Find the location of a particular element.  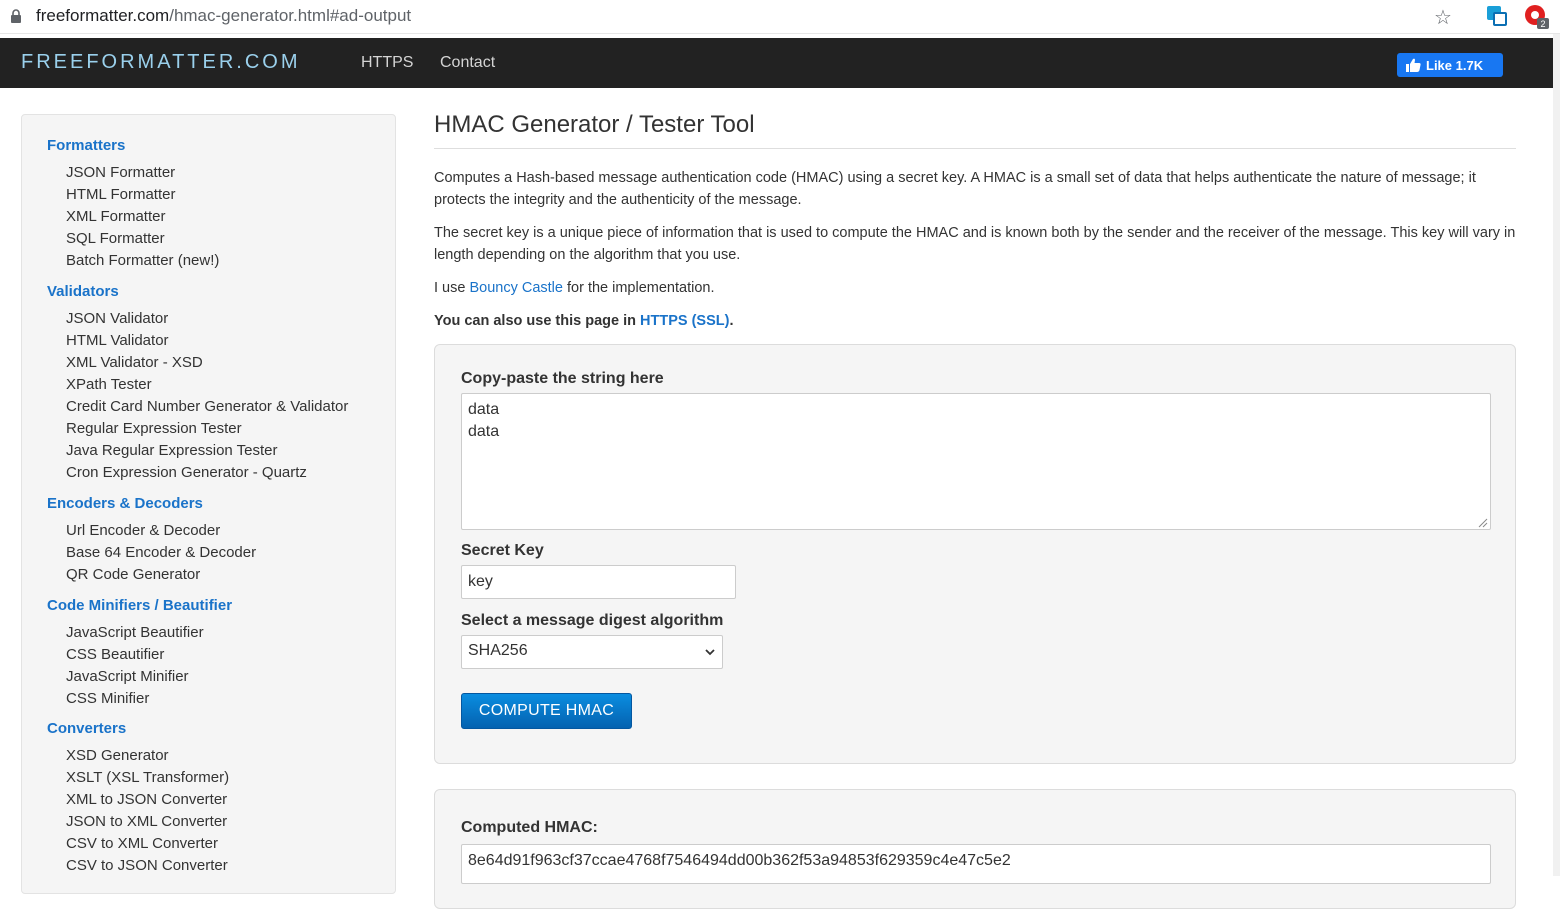

bouncy-castle-link: Bouncy Castle is located at coordinates (516, 288).